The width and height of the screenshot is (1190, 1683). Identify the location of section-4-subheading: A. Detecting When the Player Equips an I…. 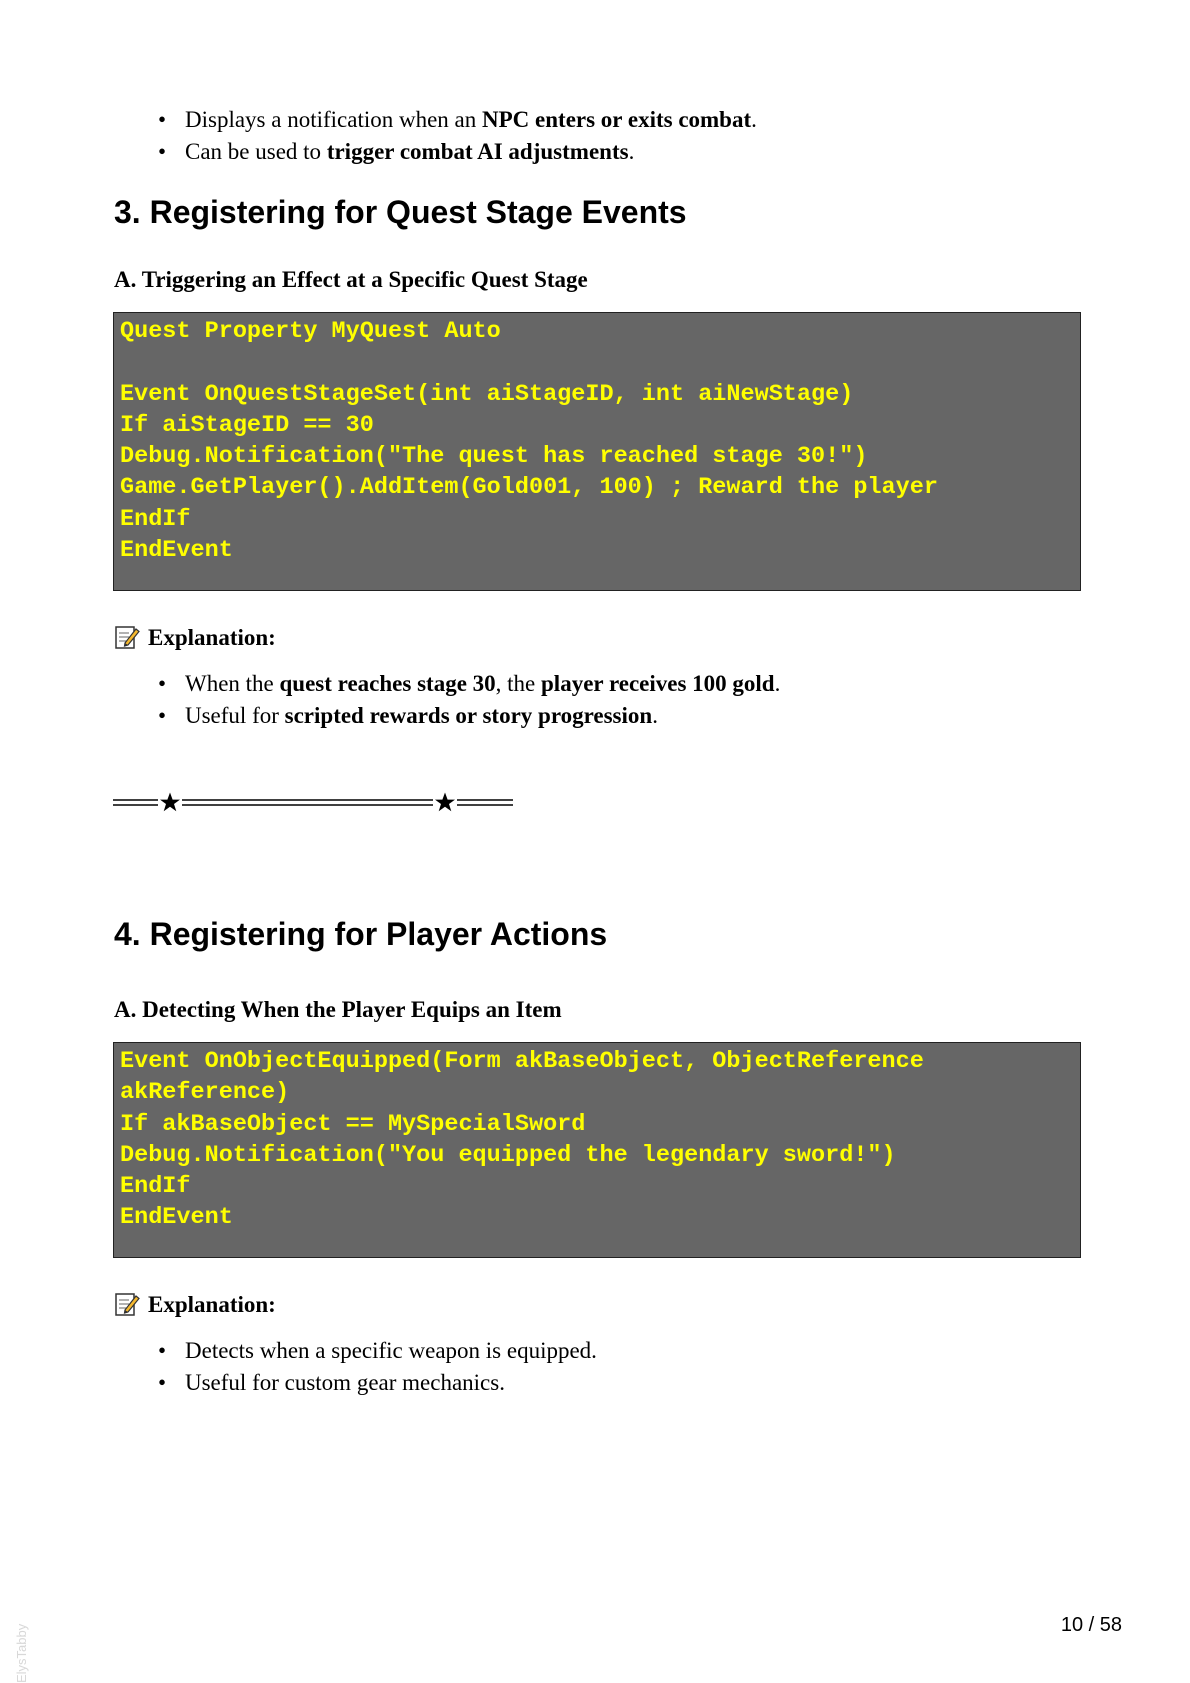
(338, 1009).